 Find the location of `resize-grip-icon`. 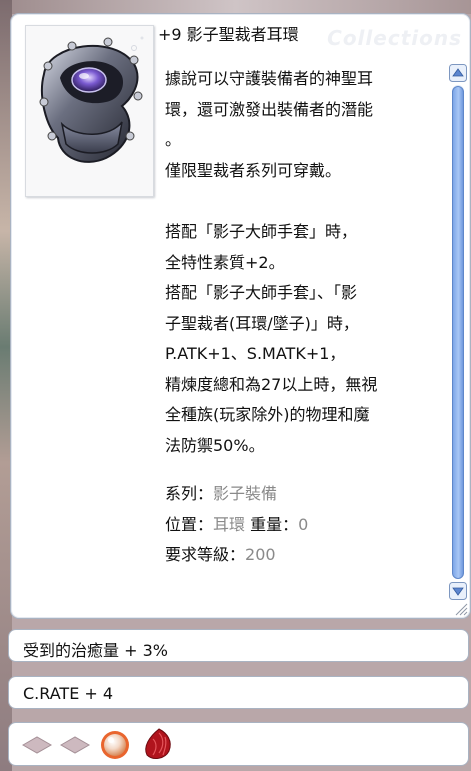

resize-grip-icon is located at coordinates (461, 609).